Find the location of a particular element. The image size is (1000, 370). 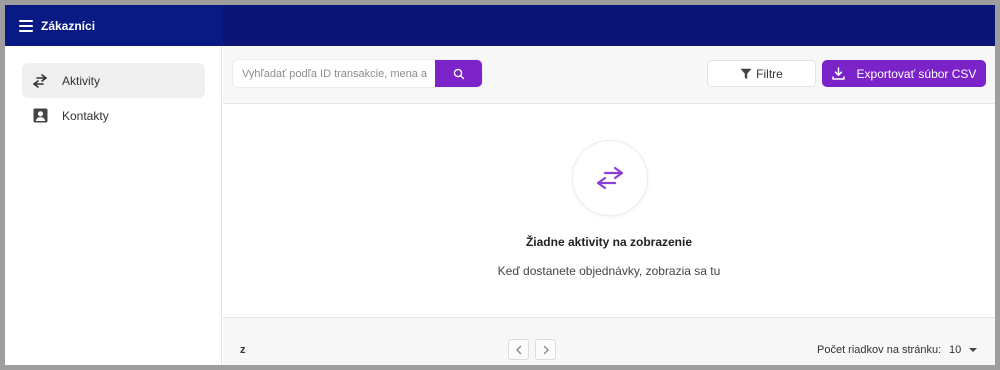

rows-per-page-select: 10 is located at coordinates (964, 350).